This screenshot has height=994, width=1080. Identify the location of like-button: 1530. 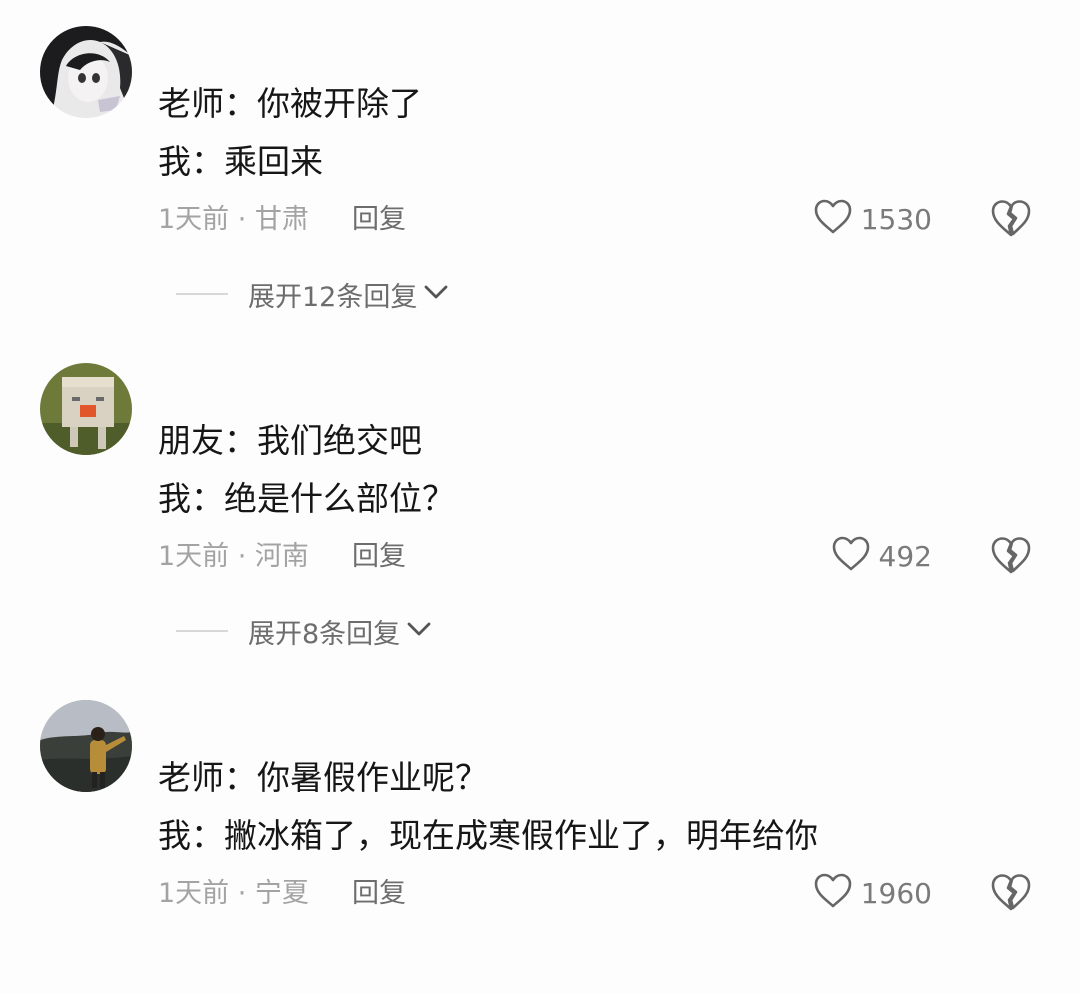
(872, 219).